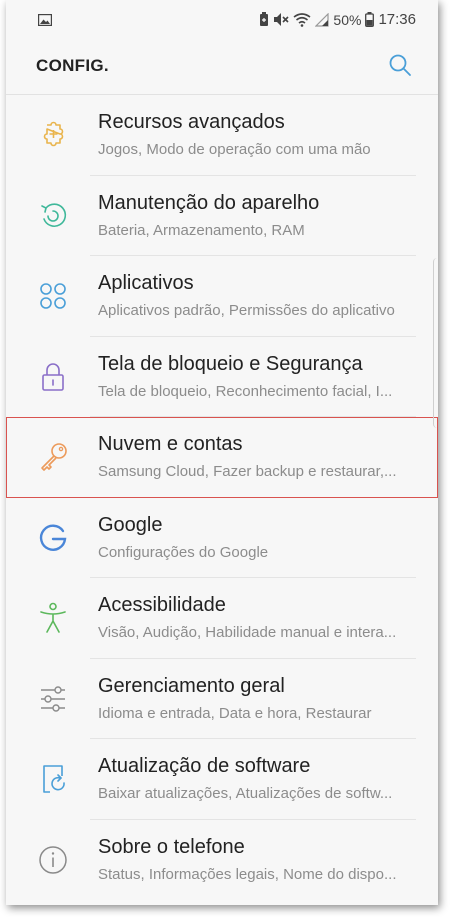 The image size is (458, 917). What do you see at coordinates (53, 457) in the screenshot?
I see `key-icon` at bounding box center [53, 457].